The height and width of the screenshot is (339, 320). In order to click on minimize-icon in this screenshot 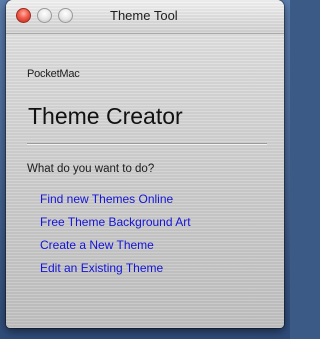, I will do `click(44, 15)`.